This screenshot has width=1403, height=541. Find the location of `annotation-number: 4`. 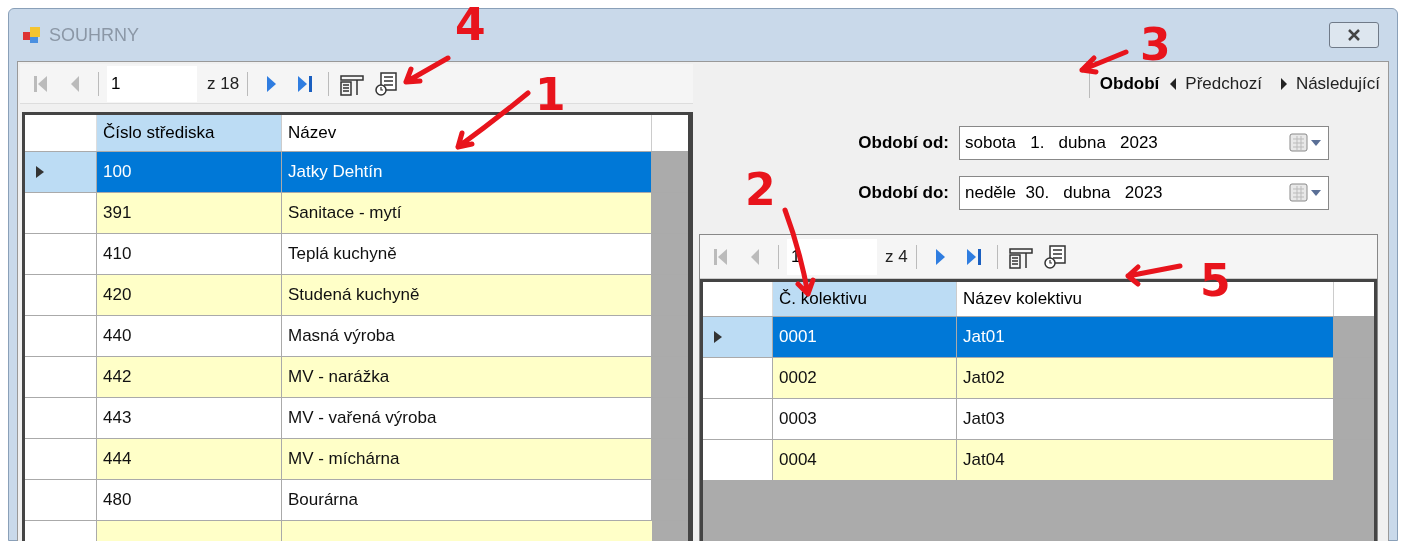

annotation-number: 4 is located at coordinates (470, 25).